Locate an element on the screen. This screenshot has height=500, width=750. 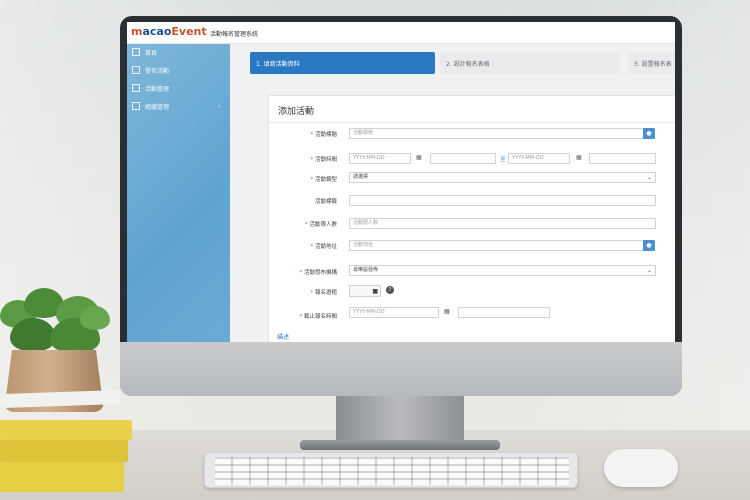
tags-input is located at coordinates (502, 200).